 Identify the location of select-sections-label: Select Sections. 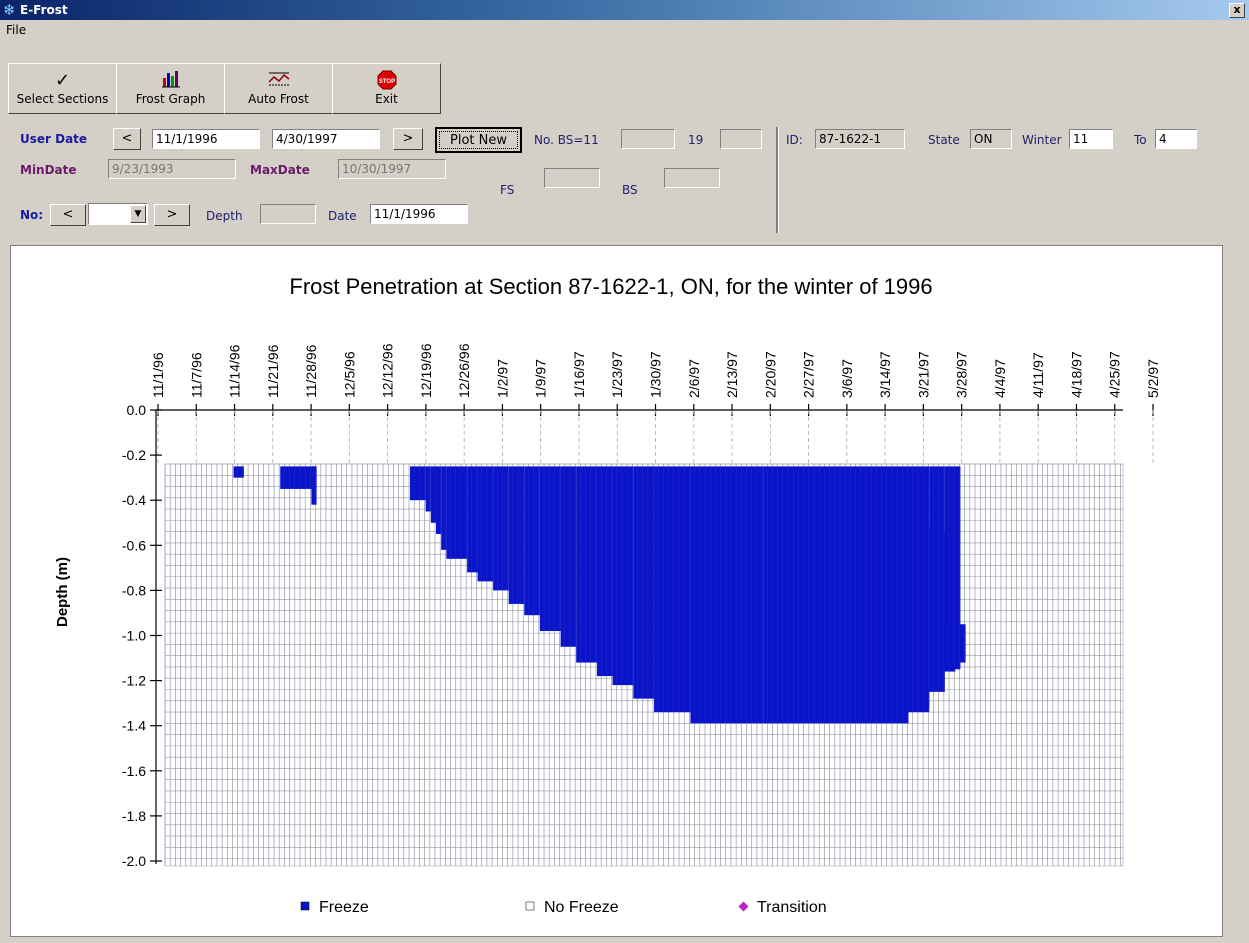
(62, 99).